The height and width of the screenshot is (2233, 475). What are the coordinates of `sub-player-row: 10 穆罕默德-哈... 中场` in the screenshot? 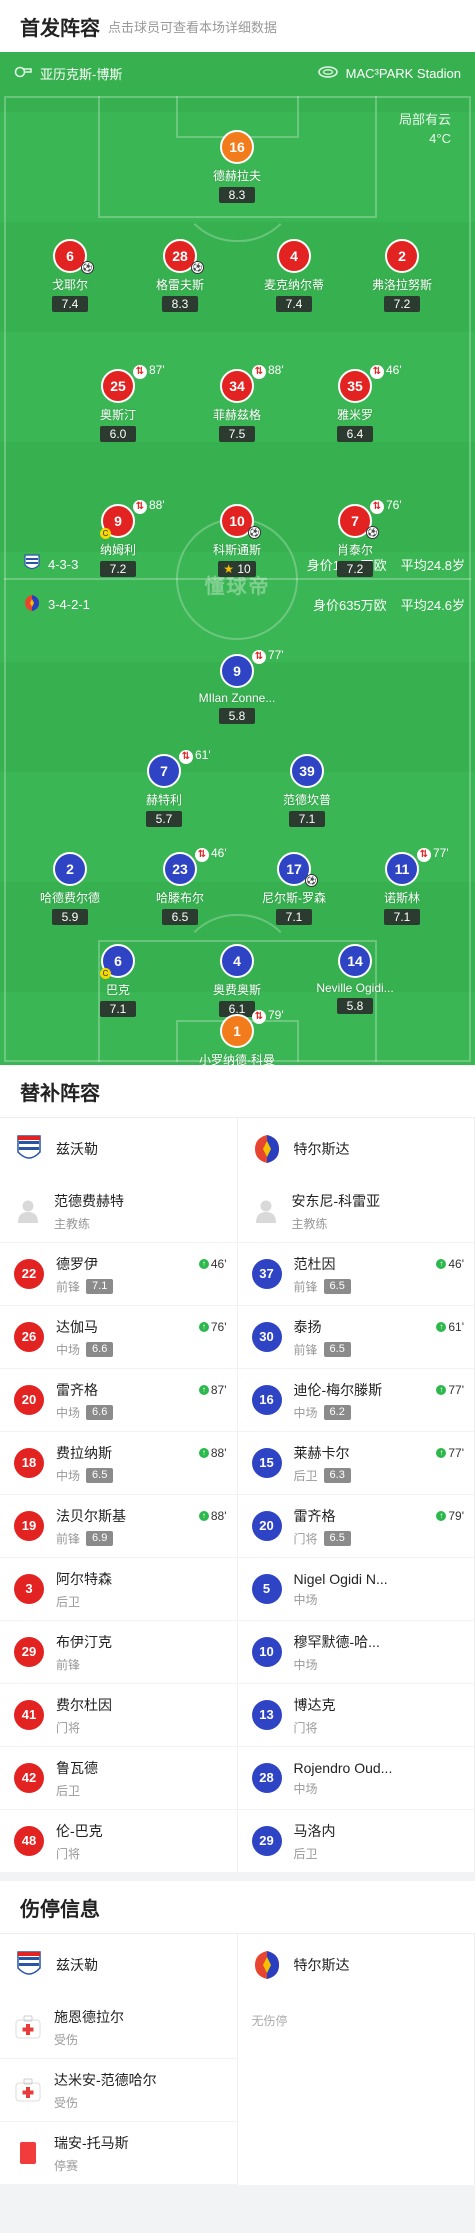 It's located at (355, 1652).